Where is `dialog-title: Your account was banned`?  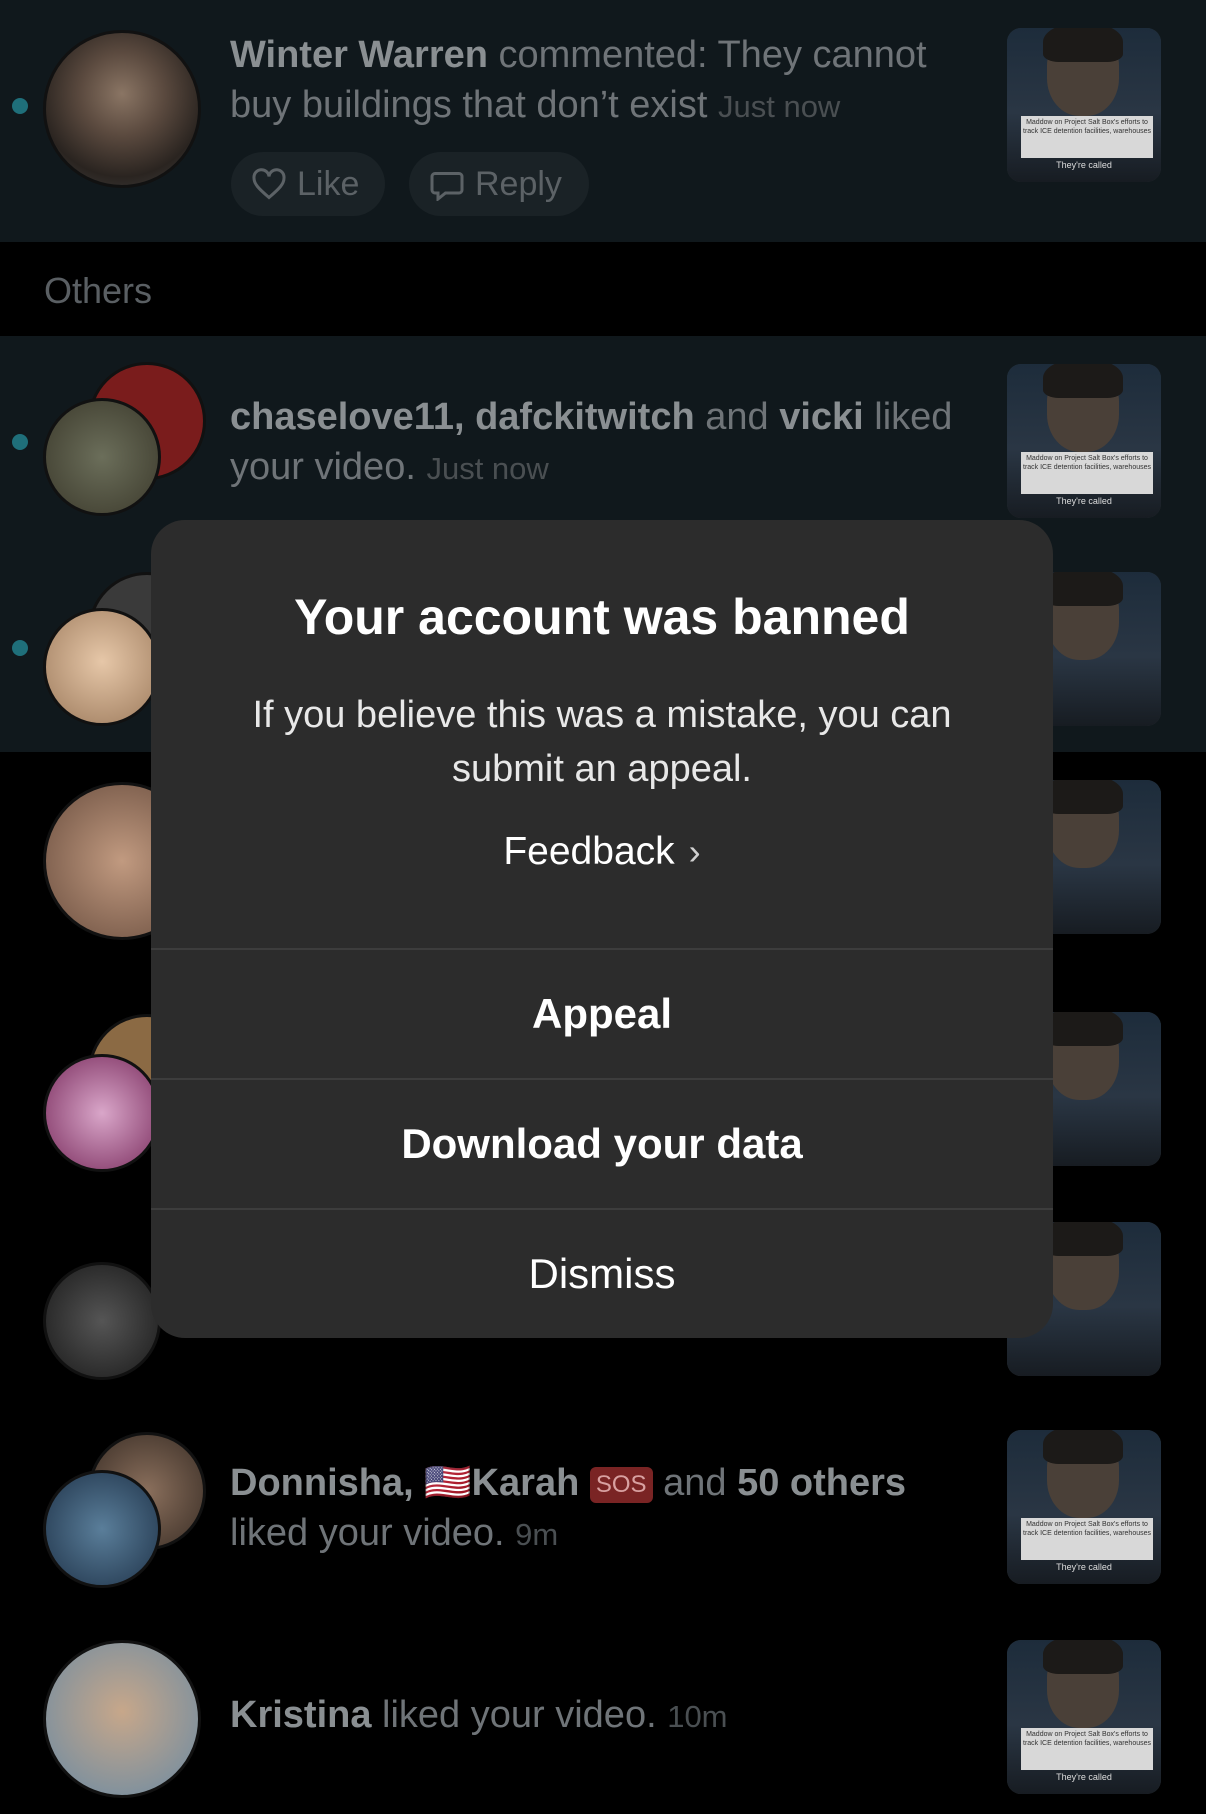
dialog-title: Your account was banned is located at coordinates (602, 617).